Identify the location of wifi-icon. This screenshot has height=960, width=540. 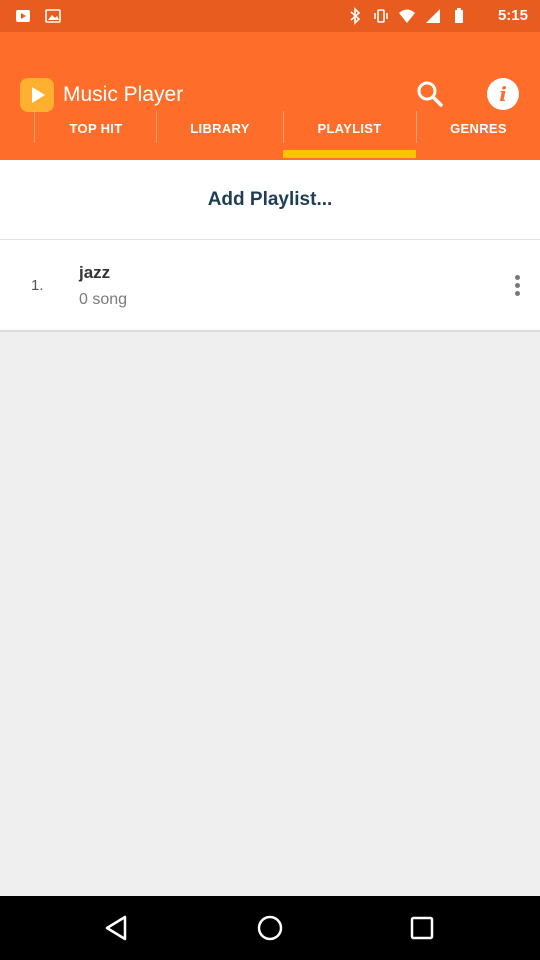
(407, 16).